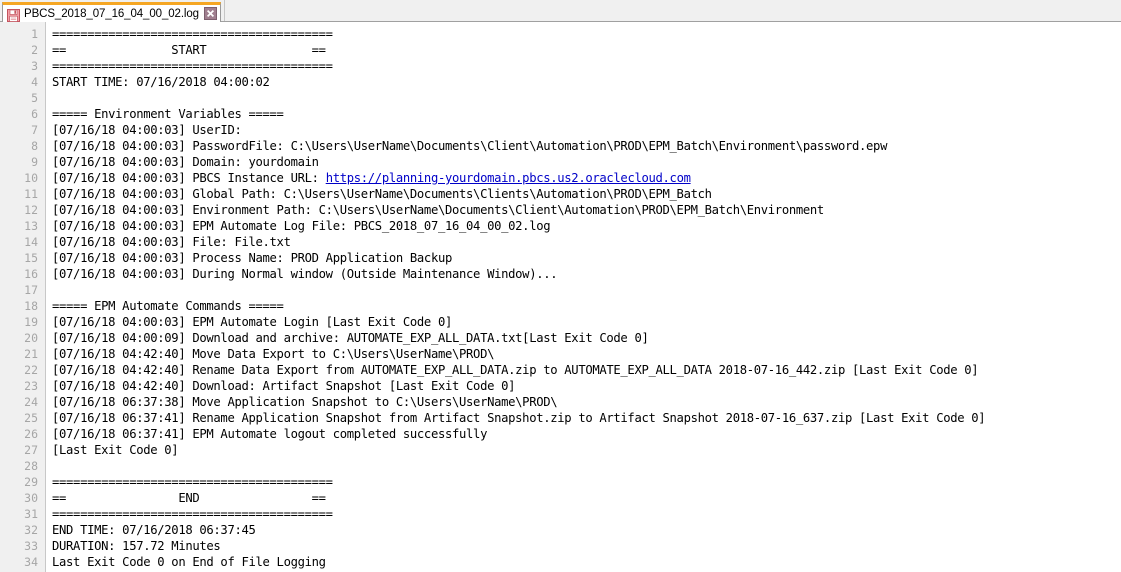  What do you see at coordinates (34, 82) in the screenshot?
I see `line-number: 4` at bounding box center [34, 82].